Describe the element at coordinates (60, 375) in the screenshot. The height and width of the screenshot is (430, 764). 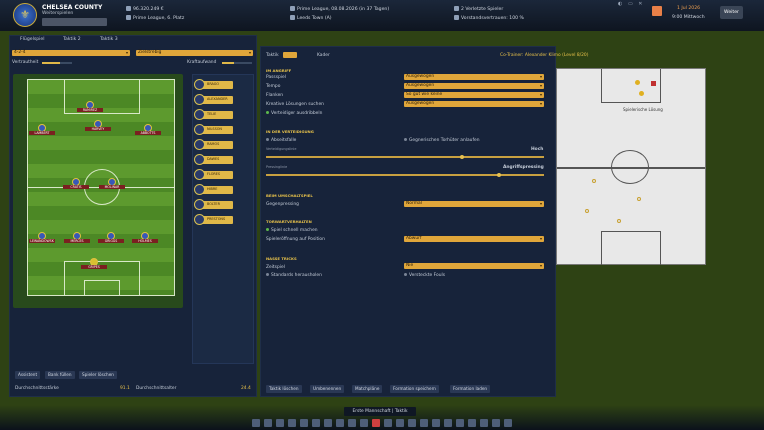
I see `fill-bench-button: Bank füllen` at that location.